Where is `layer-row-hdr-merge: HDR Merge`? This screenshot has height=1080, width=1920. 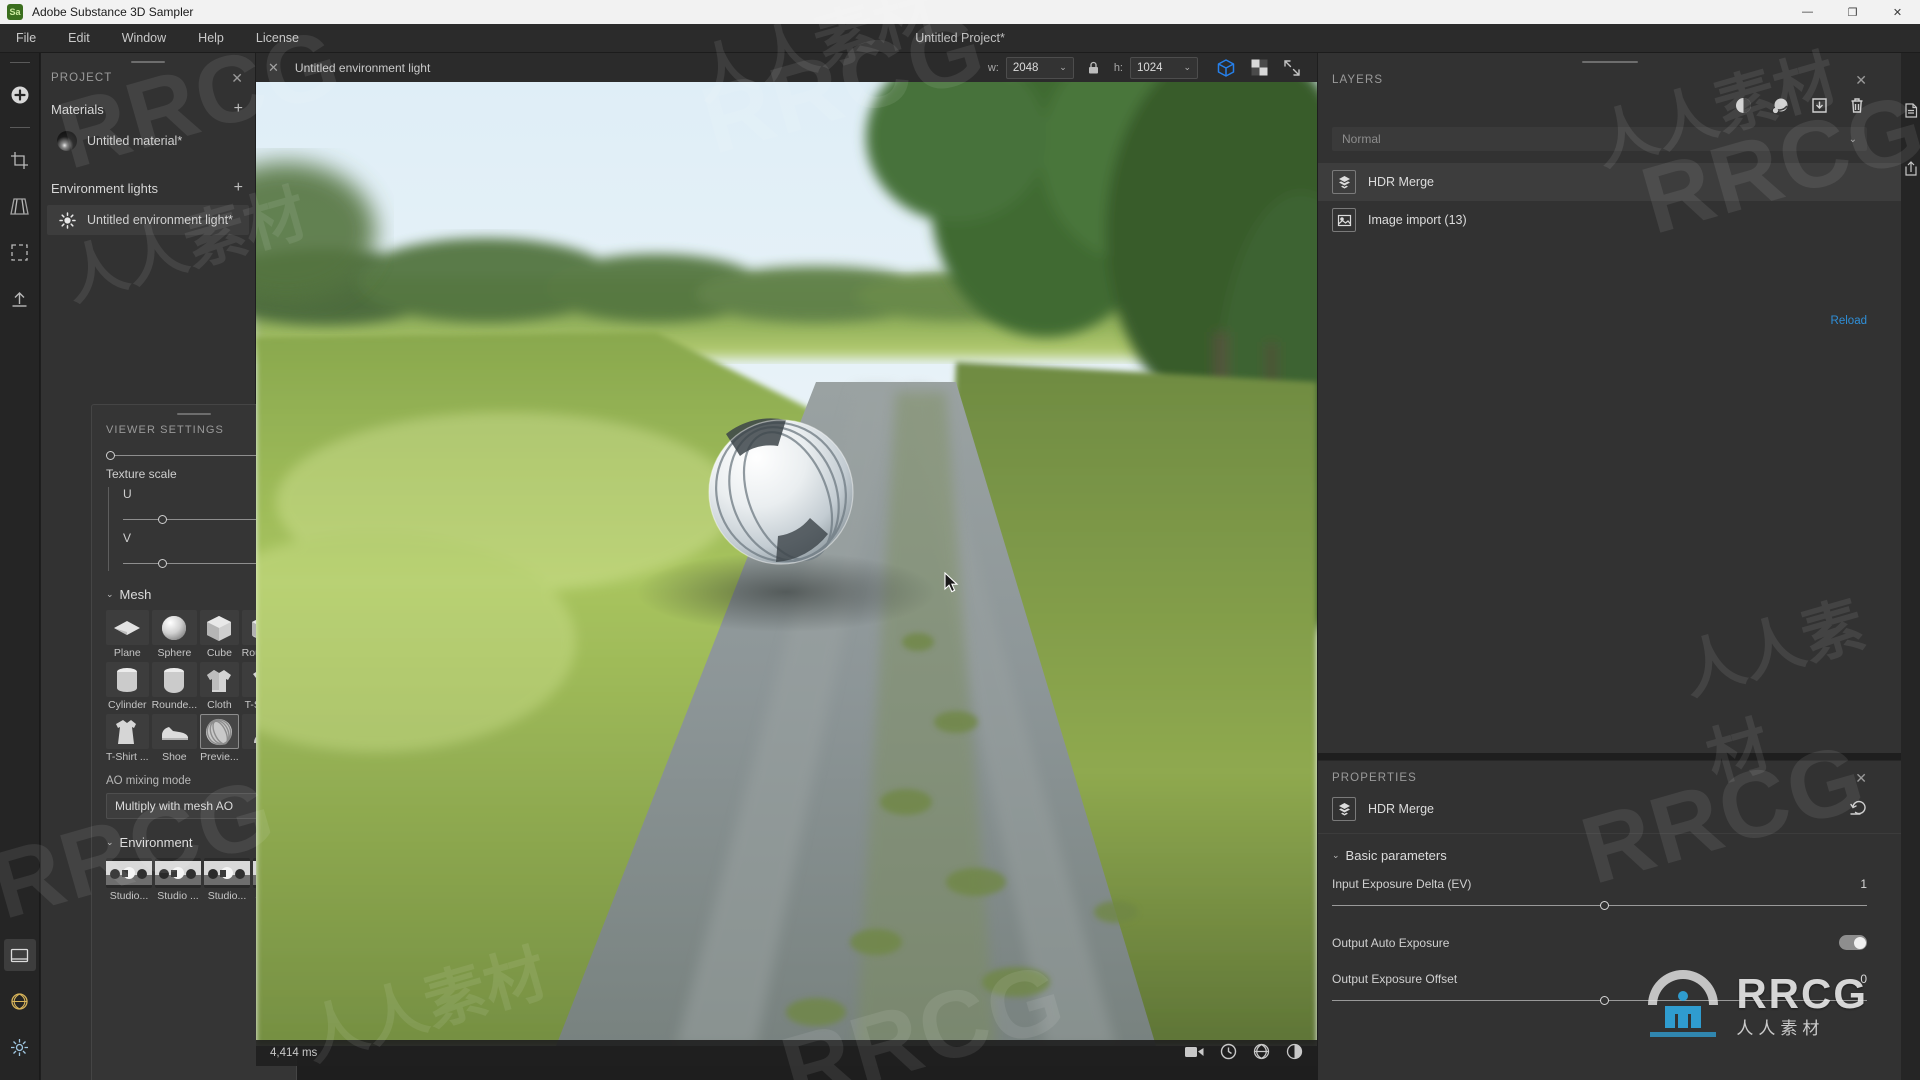
layer-row-hdr-merge: HDR Merge is located at coordinates (1609, 182).